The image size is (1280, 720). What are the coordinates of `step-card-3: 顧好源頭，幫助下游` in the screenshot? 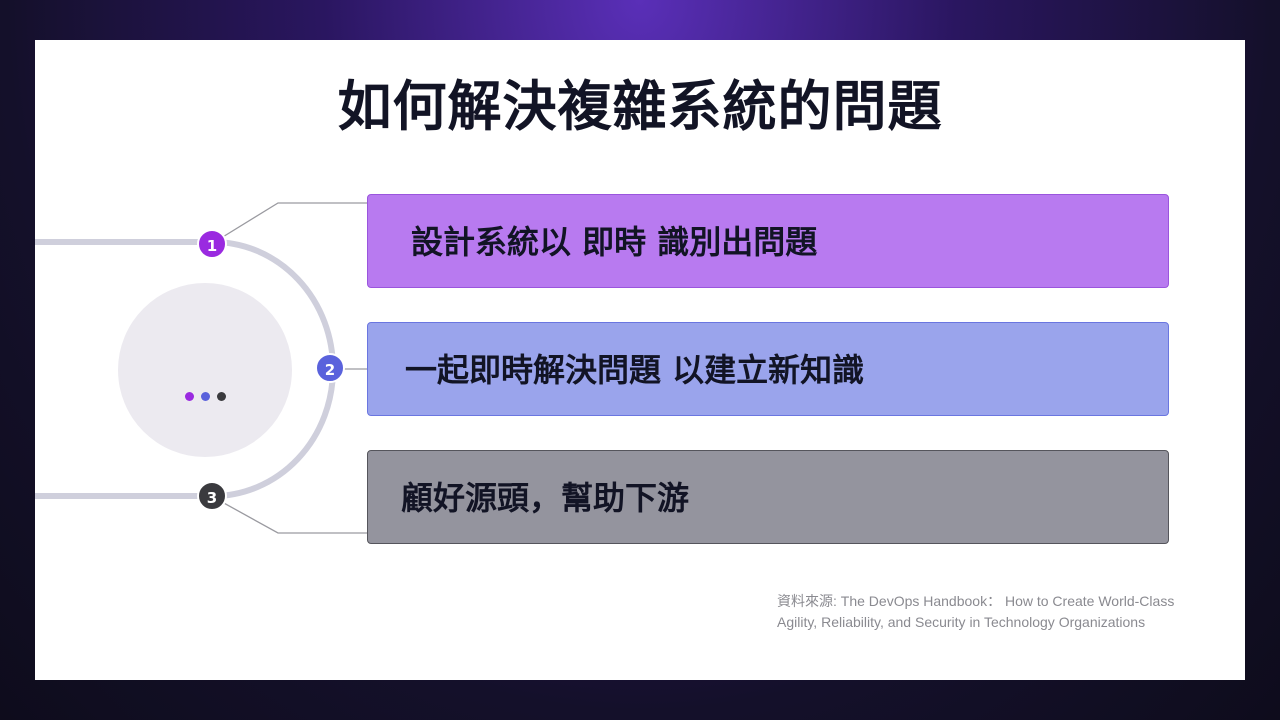 It's located at (768, 497).